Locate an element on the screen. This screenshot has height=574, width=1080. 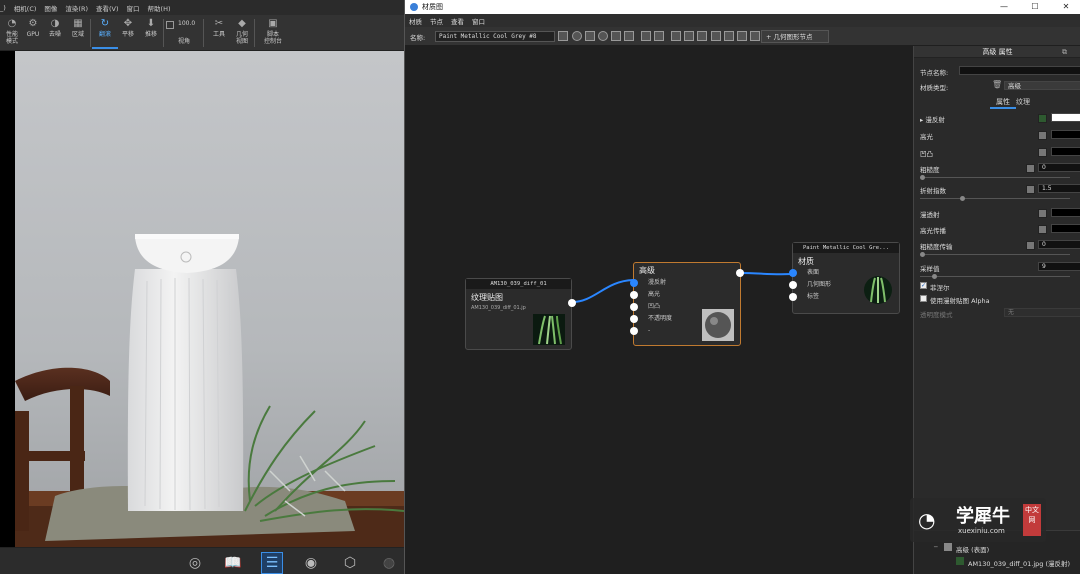
cube-icon: ⬡ is located at coordinates (350, 563).